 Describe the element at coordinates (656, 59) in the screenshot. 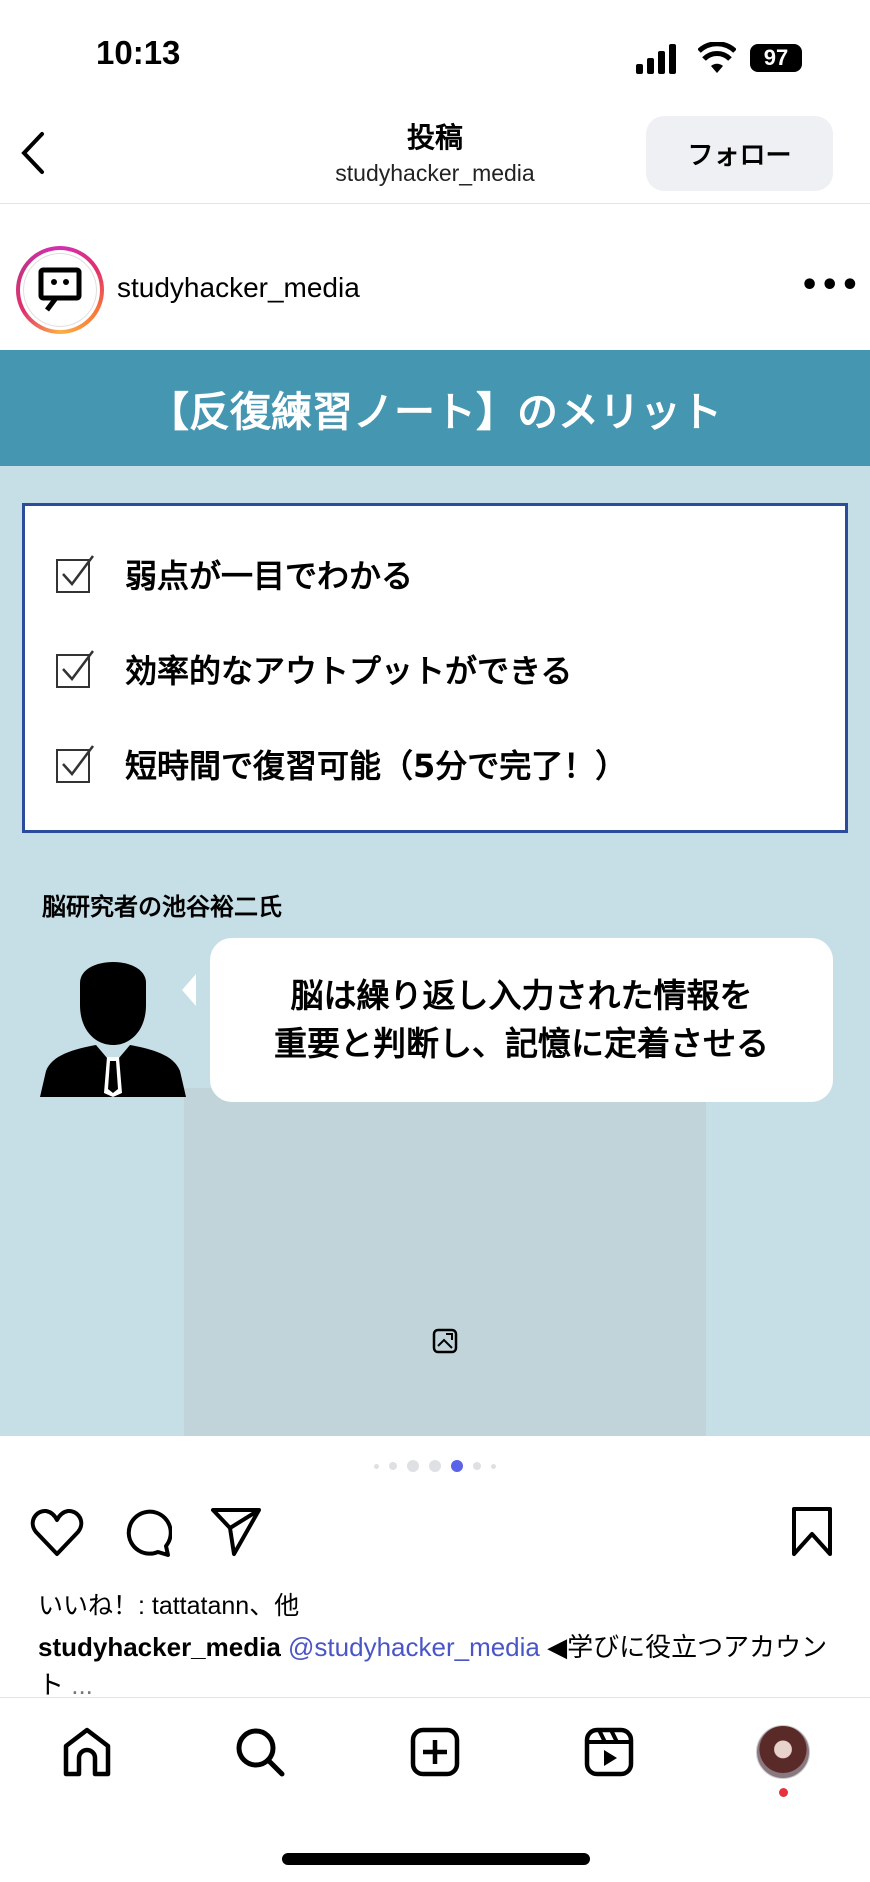

I see `signal-icon` at that location.